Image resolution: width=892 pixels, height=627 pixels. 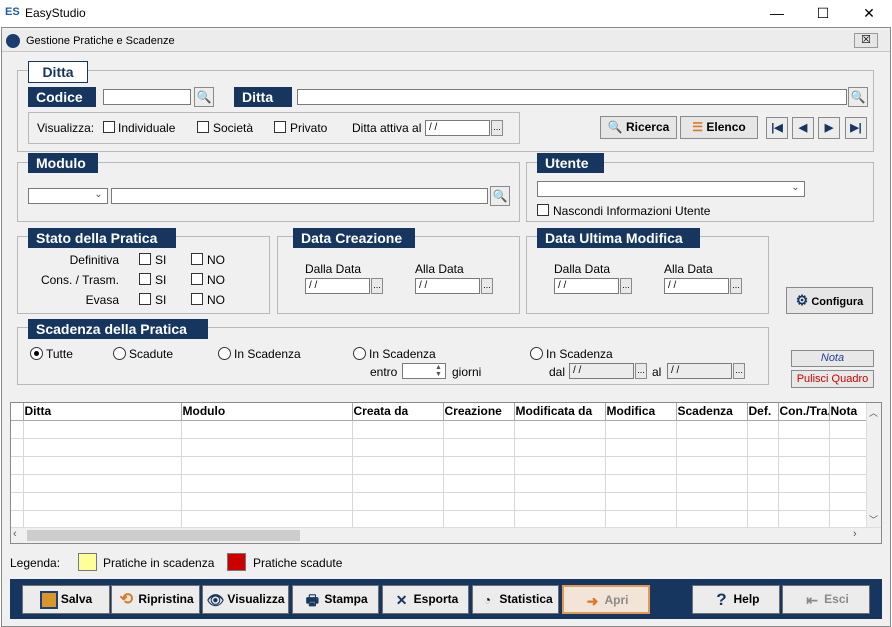 What do you see at coordinates (869, 13) in the screenshot?
I see `close-button: ✕` at bounding box center [869, 13].